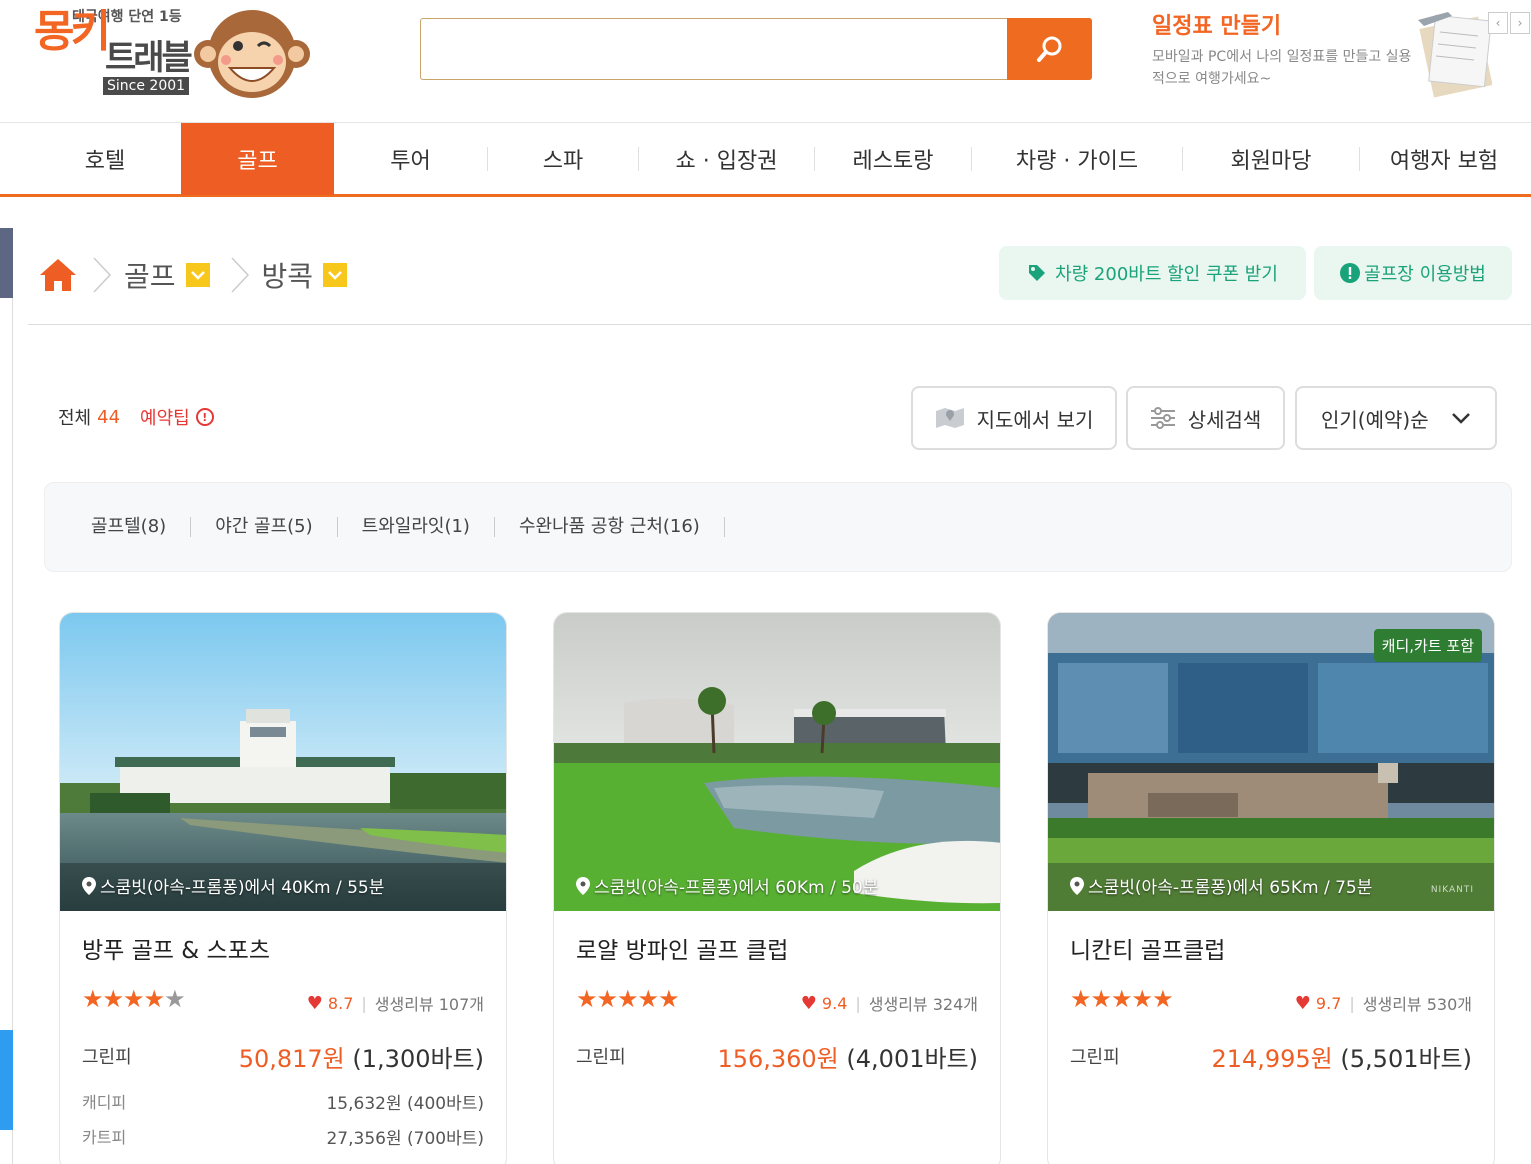 The height and width of the screenshot is (1164, 1531). Describe the element at coordinates (1035, 419) in the screenshot. I see `map-view-label: 지도에서 보기` at that location.